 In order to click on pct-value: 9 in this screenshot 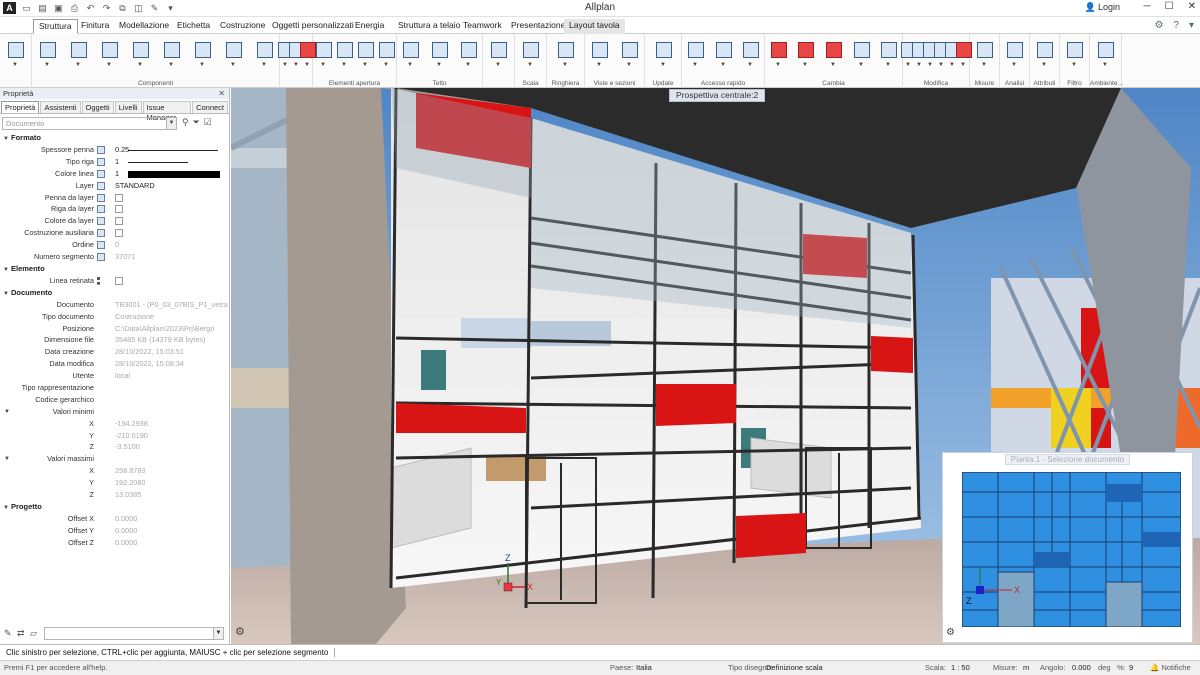, I will do `click(1131, 668)`.